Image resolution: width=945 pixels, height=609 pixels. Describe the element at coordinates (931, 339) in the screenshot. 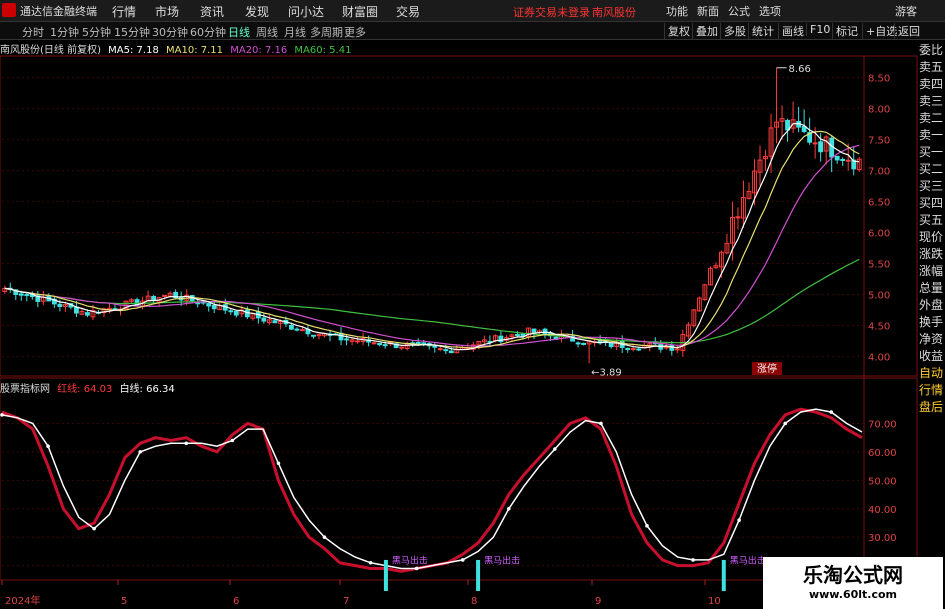

I see `sidebar-item-net-asset: 净资` at that location.